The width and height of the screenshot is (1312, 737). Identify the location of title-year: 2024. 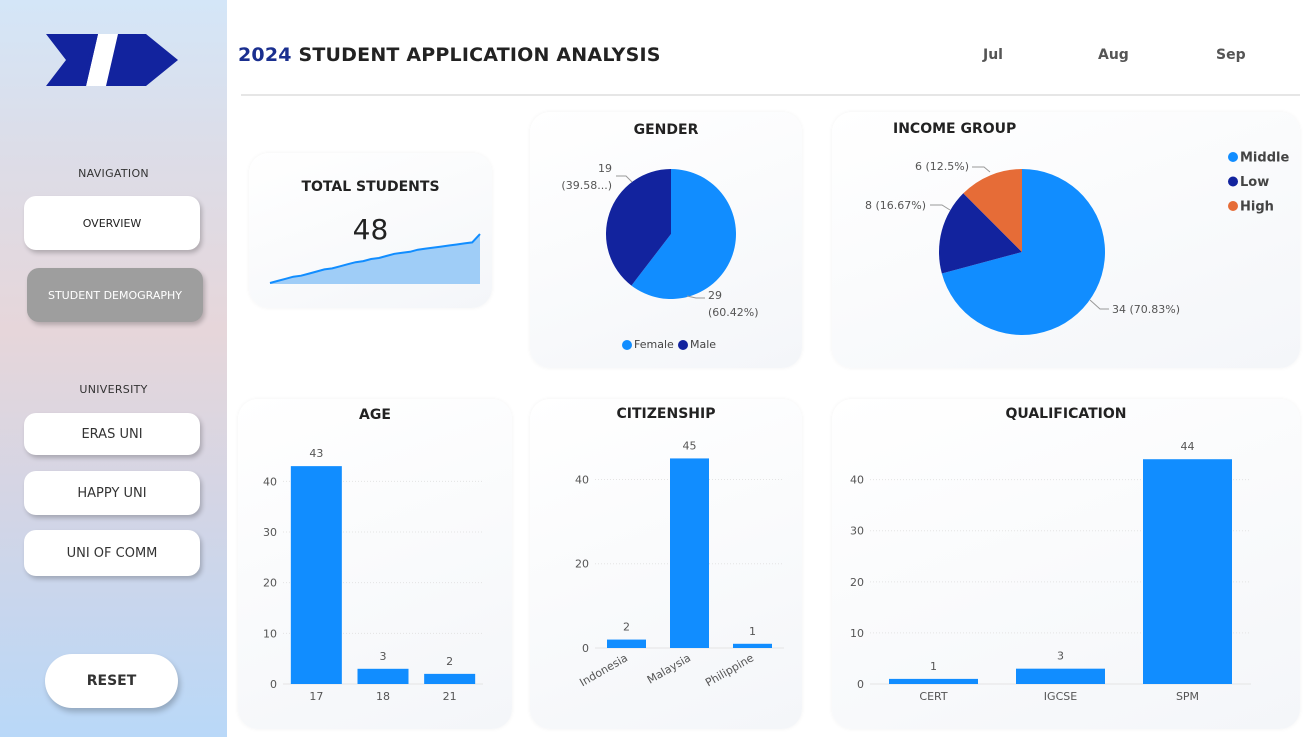
(265, 55).